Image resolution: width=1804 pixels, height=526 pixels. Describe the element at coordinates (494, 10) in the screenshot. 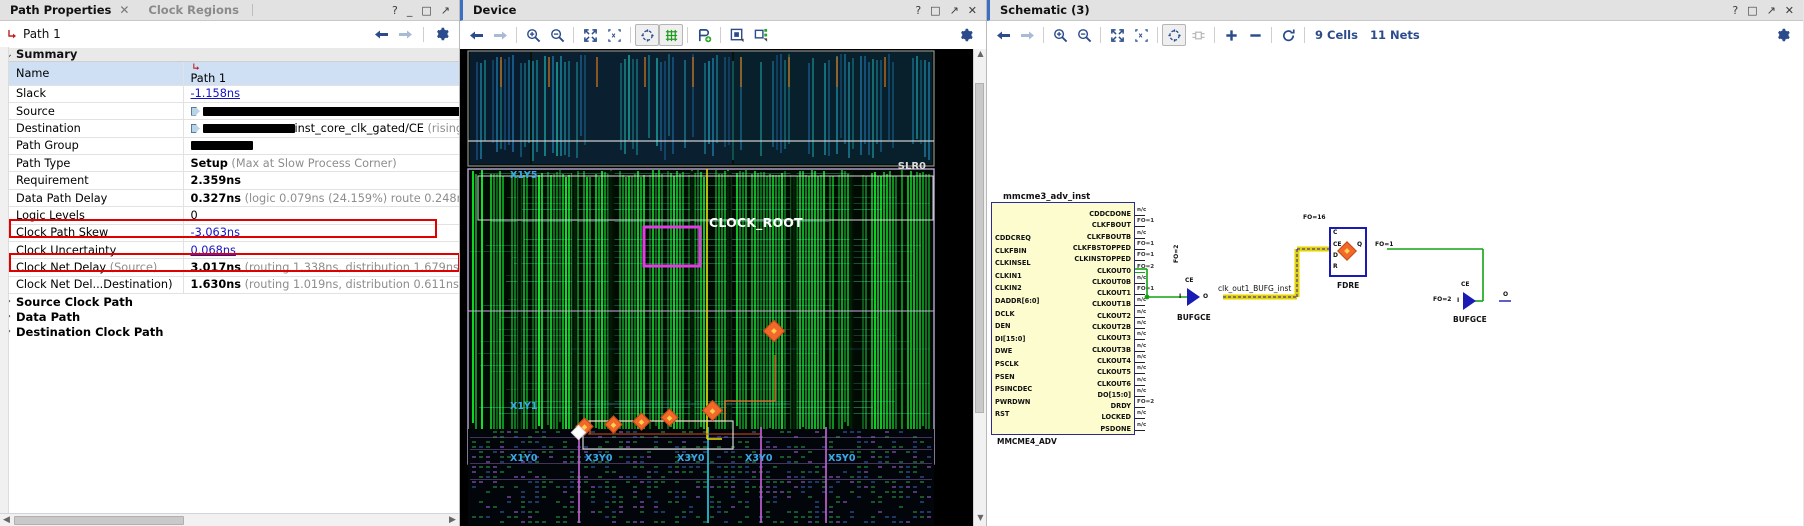

I see `tab-device: Device` at that location.